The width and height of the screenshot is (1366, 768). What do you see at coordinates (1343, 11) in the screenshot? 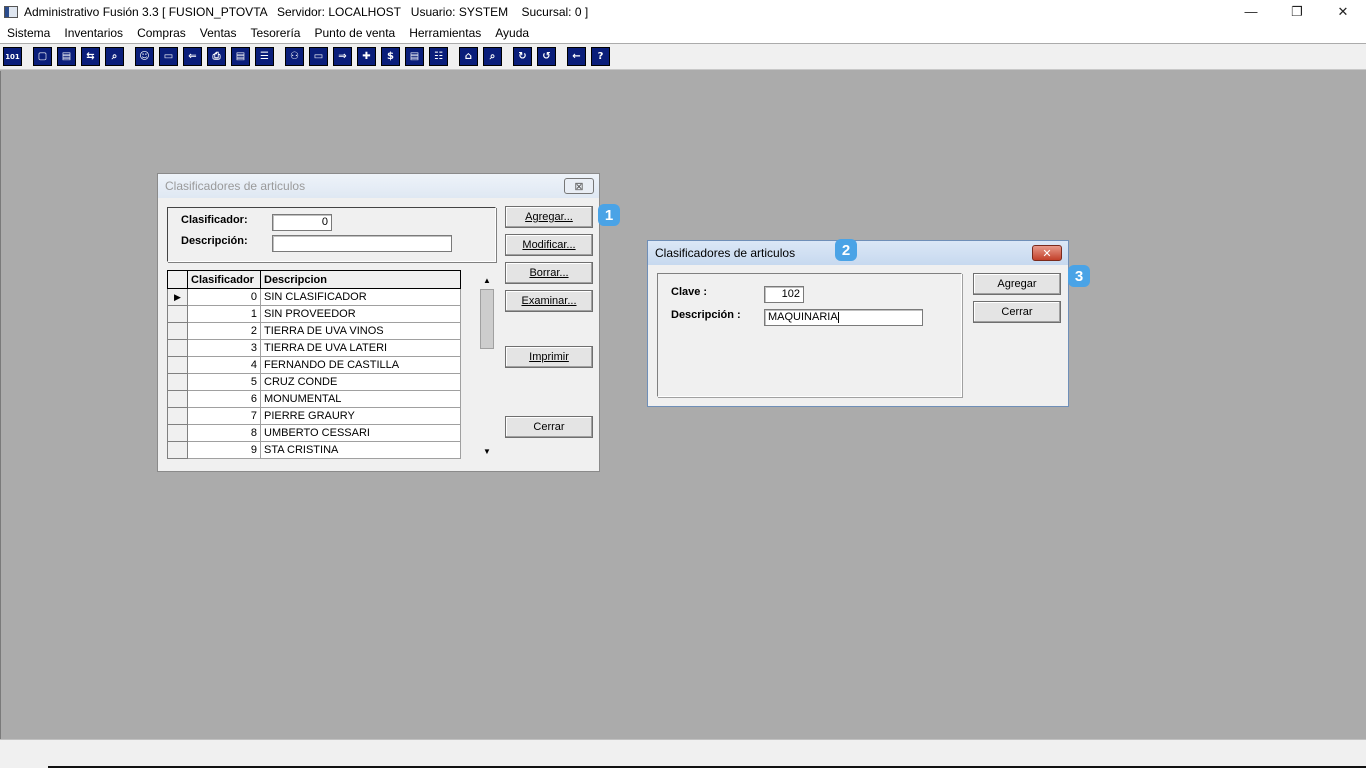
I see `close-app-button: ✕` at bounding box center [1343, 11].